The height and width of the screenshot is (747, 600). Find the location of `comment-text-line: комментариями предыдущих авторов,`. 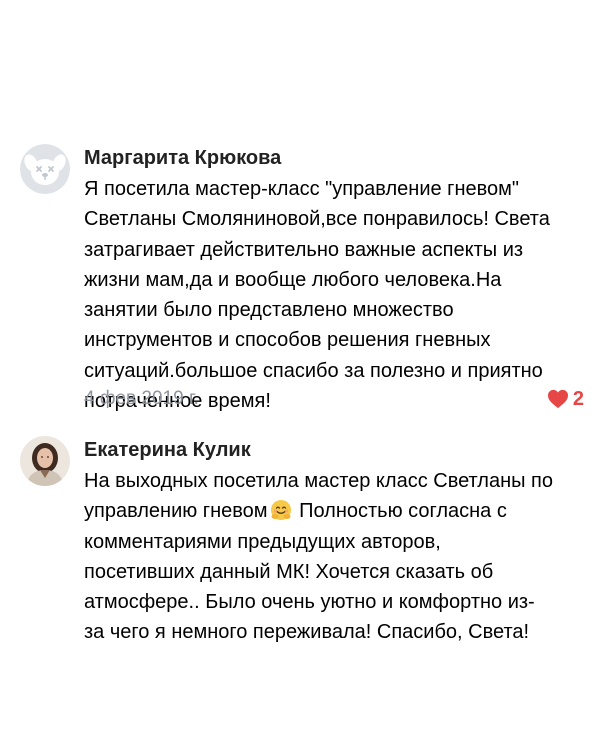

comment-text-line: комментариями предыдущих авторов, is located at coordinates (262, 541).